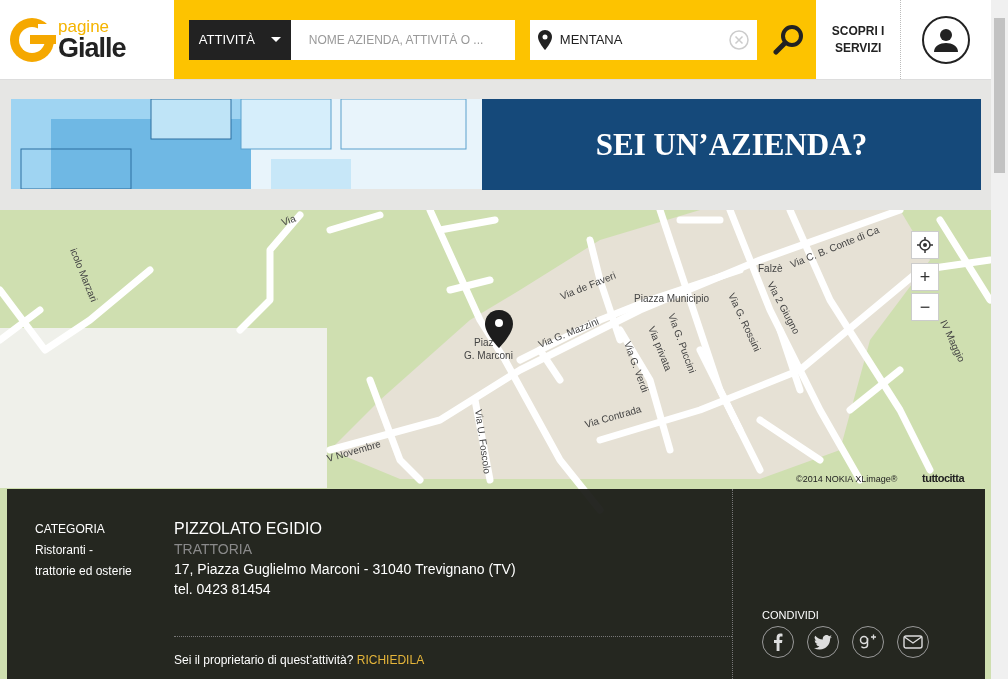 Image resolution: width=1008 pixels, height=679 pixels. I want to click on locate-button, so click(925, 245).